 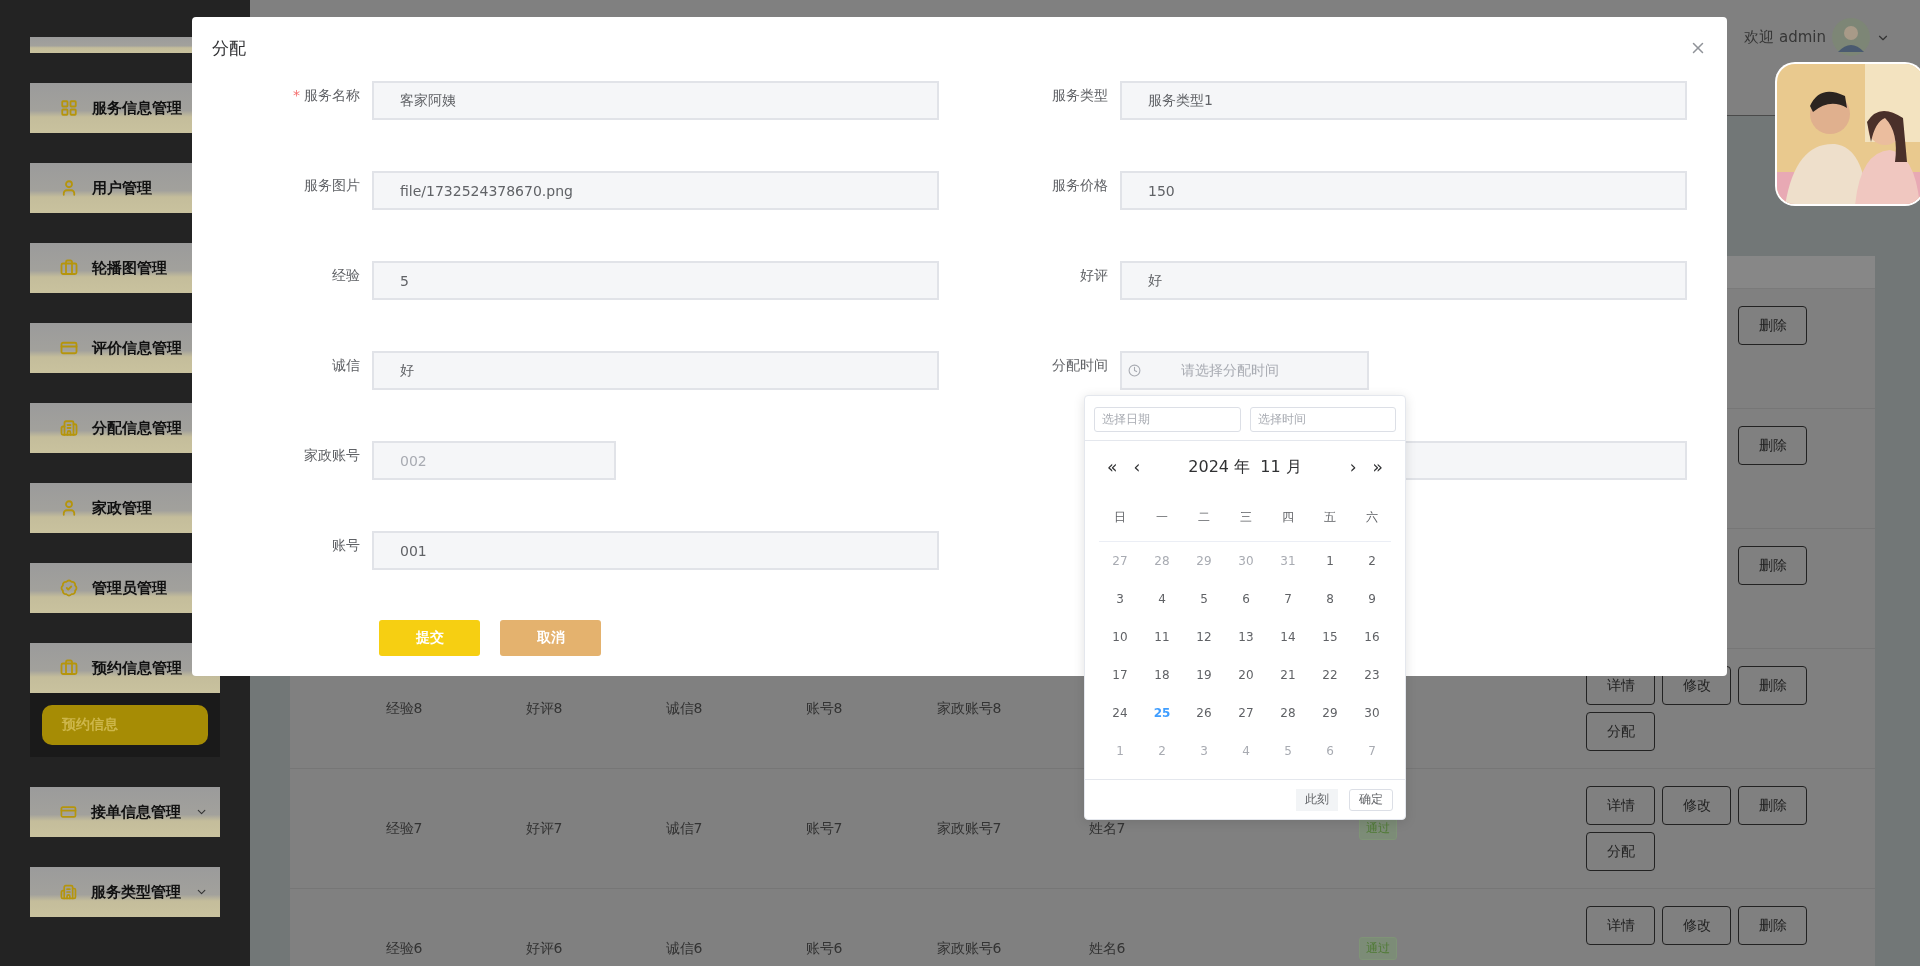 I want to click on weekday-label: 一, so click(x=1162, y=517).